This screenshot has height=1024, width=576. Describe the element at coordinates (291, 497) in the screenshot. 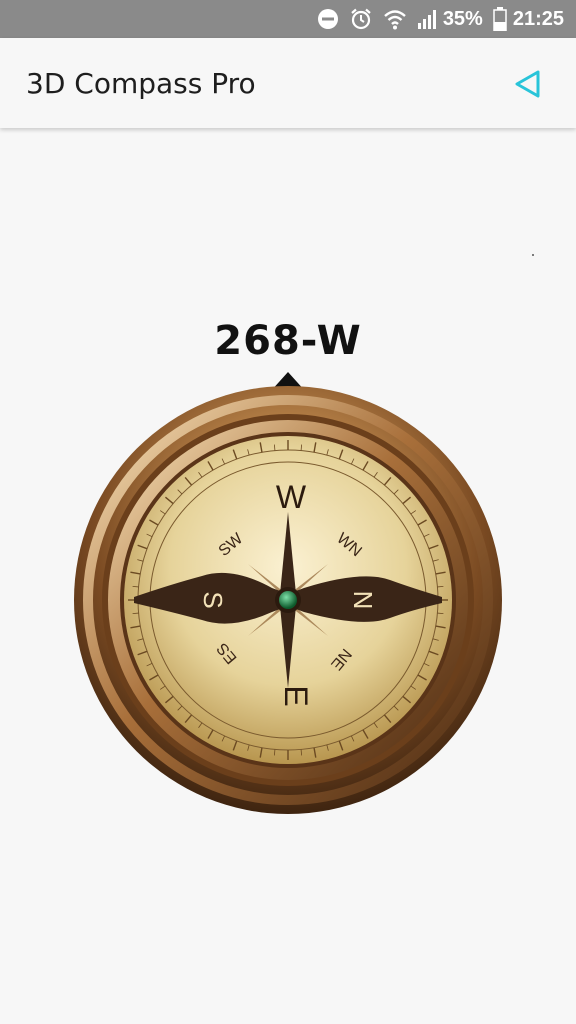

I see `cardinal-top-label: W` at that location.